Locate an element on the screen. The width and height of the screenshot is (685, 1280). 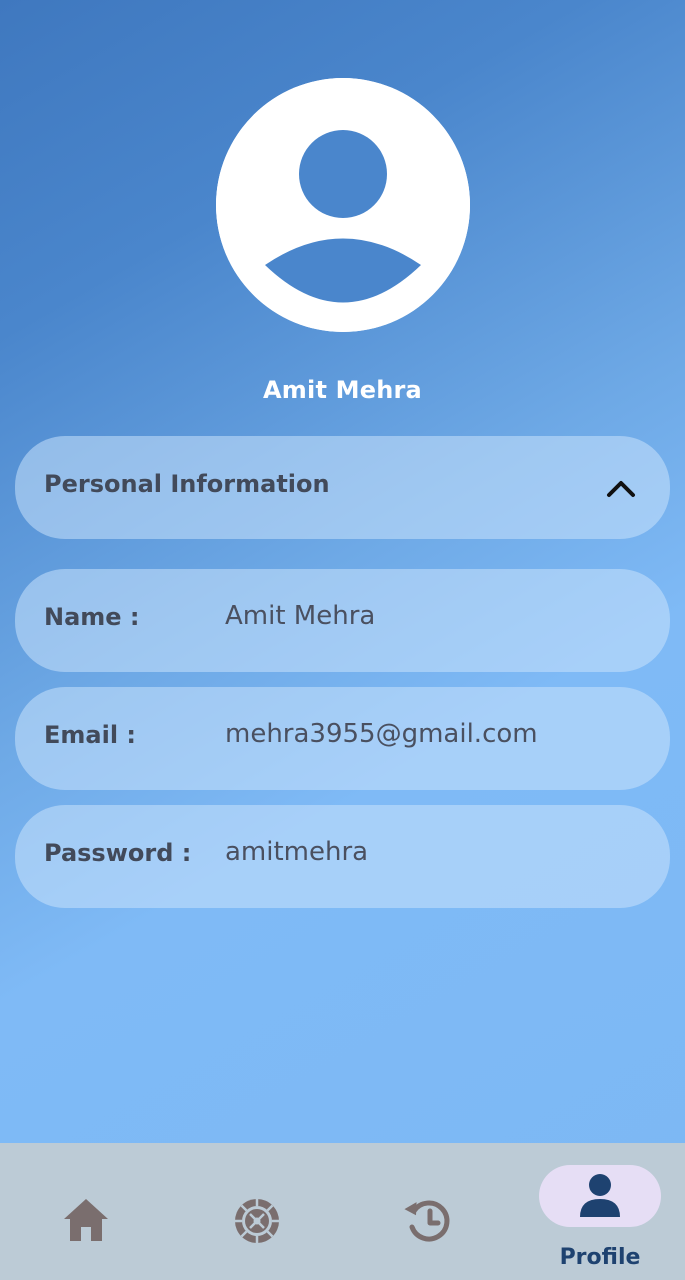
profile-icon is located at coordinates (600, 1195).